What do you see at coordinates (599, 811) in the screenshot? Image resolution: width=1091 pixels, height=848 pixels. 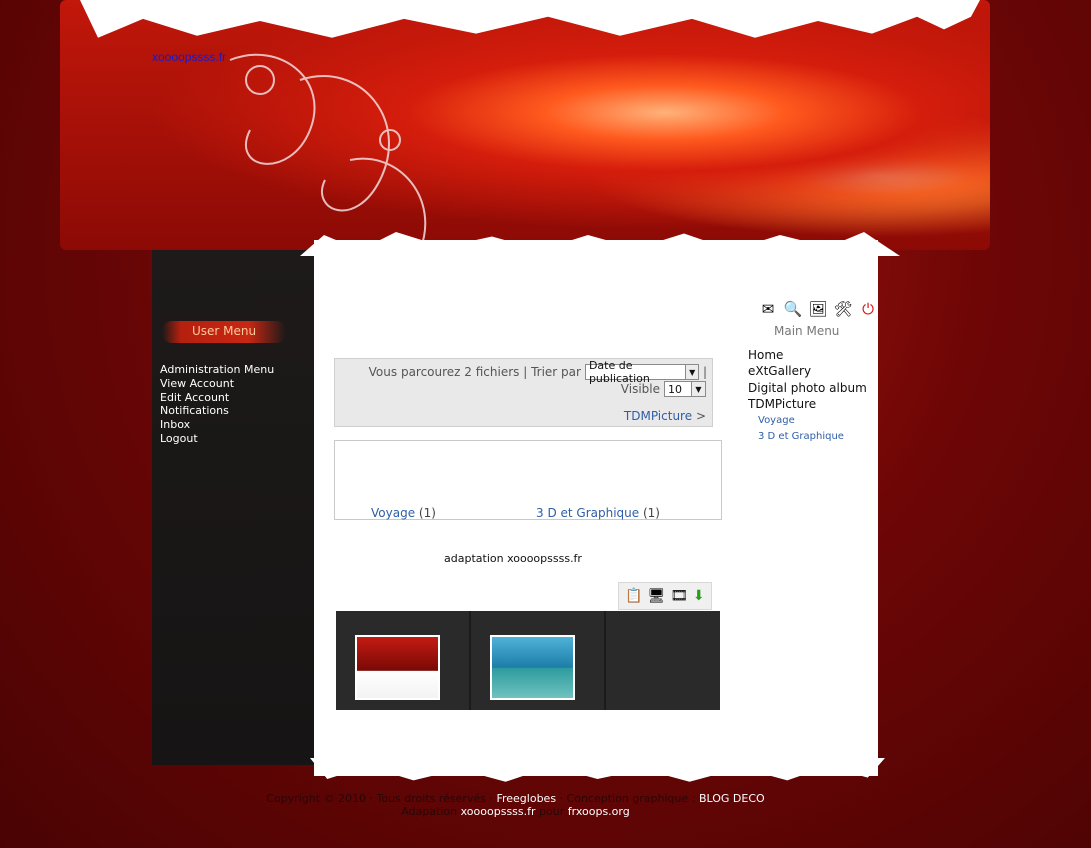 I see `footer-link-frxoops: frxoops.org` at bounding box center [599, 811].